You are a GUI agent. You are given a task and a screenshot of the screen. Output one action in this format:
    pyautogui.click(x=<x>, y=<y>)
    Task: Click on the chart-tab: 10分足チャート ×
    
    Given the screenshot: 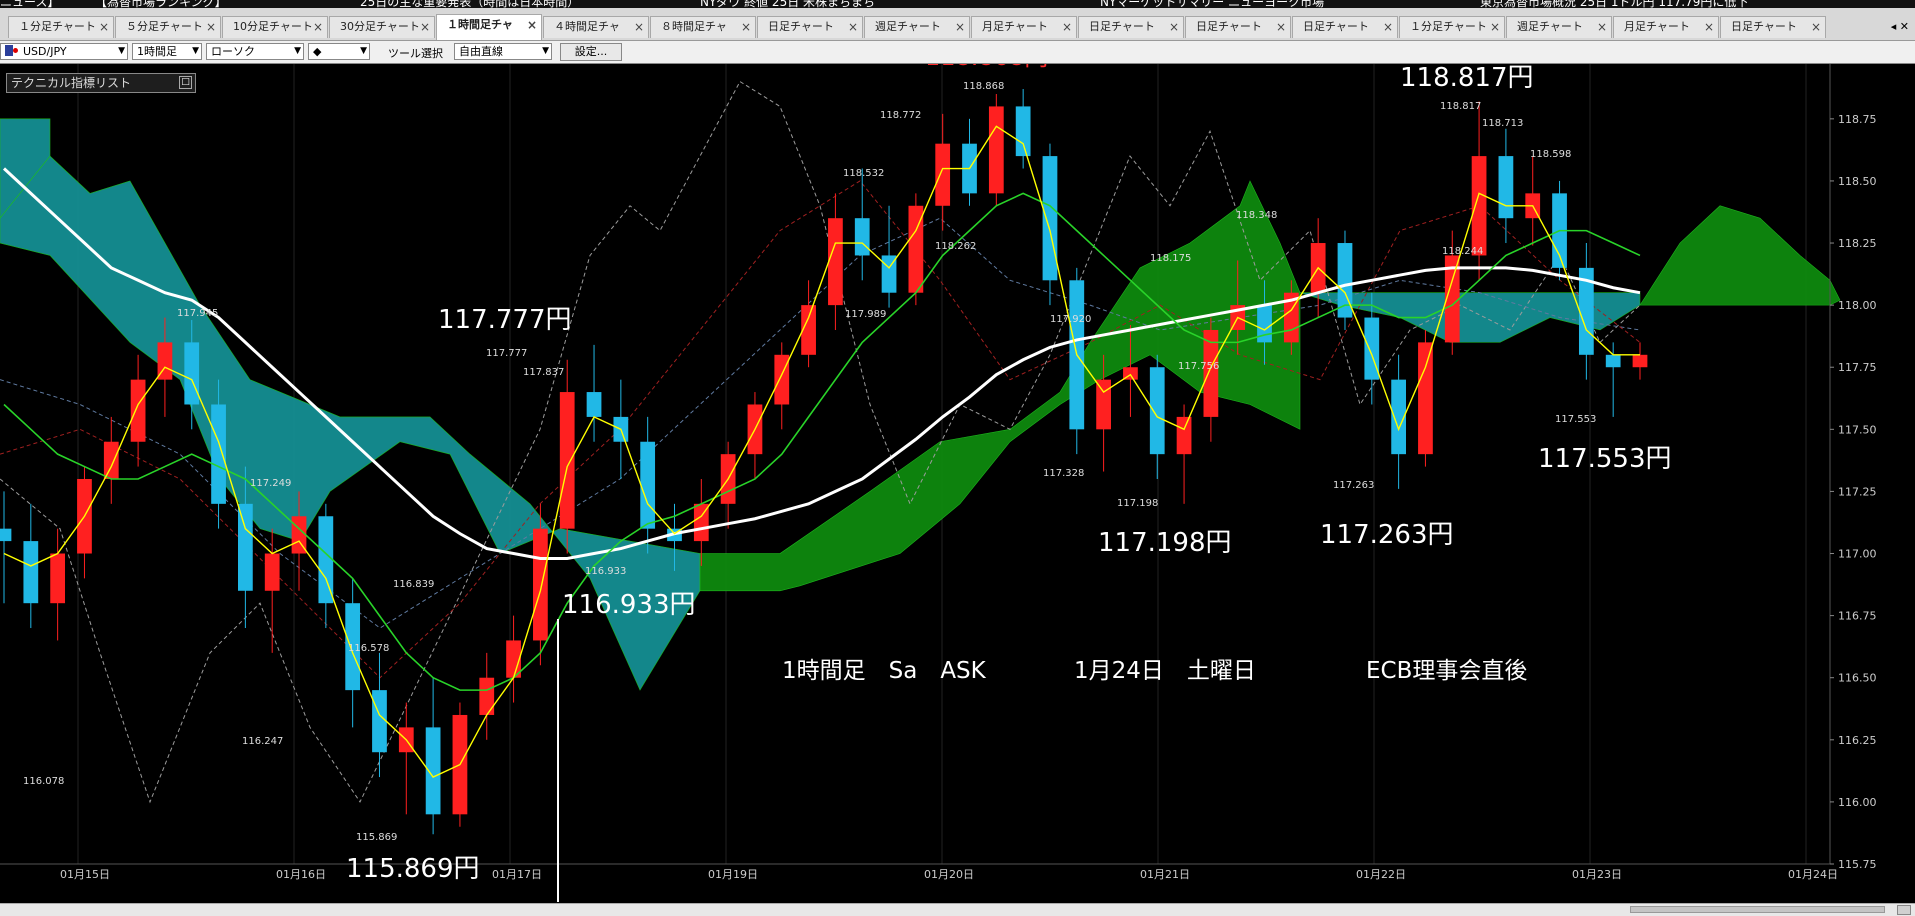 What is the action you would take?
    pyautogui.click(x=275, y=27)
    